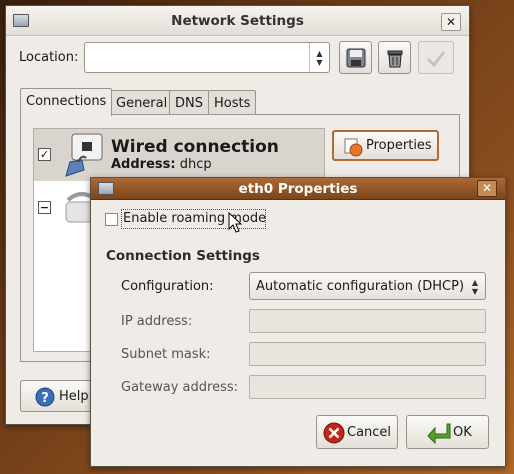  What do you see at coordinates (462, 432) in the screenshot?
I see `ok-label: OK` at bounding box center [462, 432].